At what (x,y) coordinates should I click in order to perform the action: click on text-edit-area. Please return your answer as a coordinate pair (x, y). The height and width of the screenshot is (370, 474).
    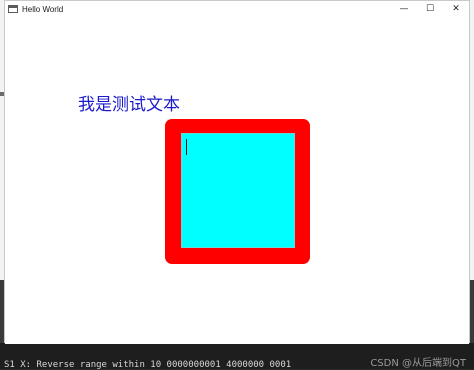
    Looking at the image, I should click on (238, 190).